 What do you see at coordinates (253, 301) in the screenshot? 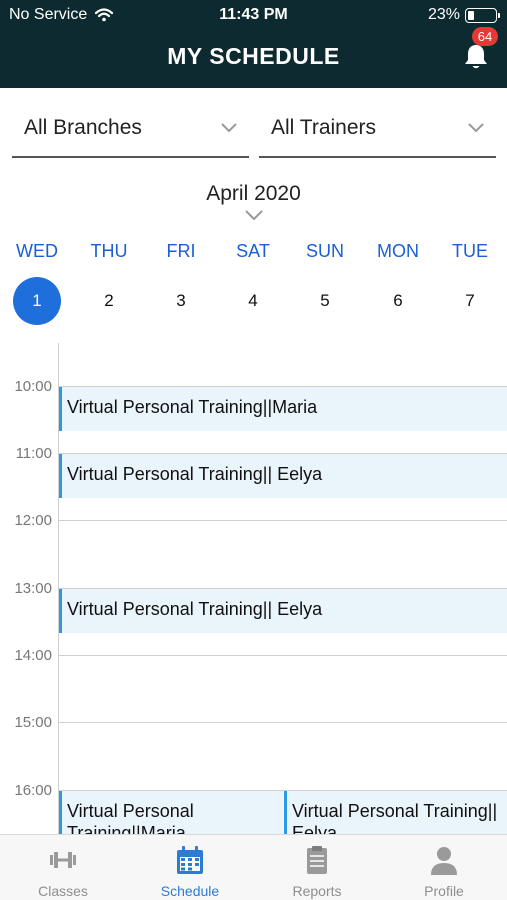
I see `day-number: 4` at bounding box center [253, 301].